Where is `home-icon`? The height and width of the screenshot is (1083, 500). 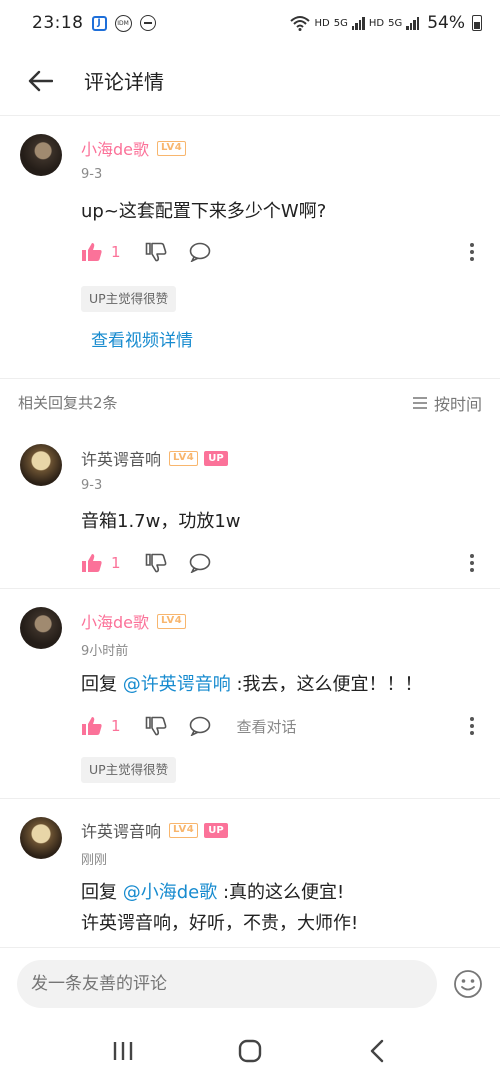
home-icon is located at coordinates (250, 1051).